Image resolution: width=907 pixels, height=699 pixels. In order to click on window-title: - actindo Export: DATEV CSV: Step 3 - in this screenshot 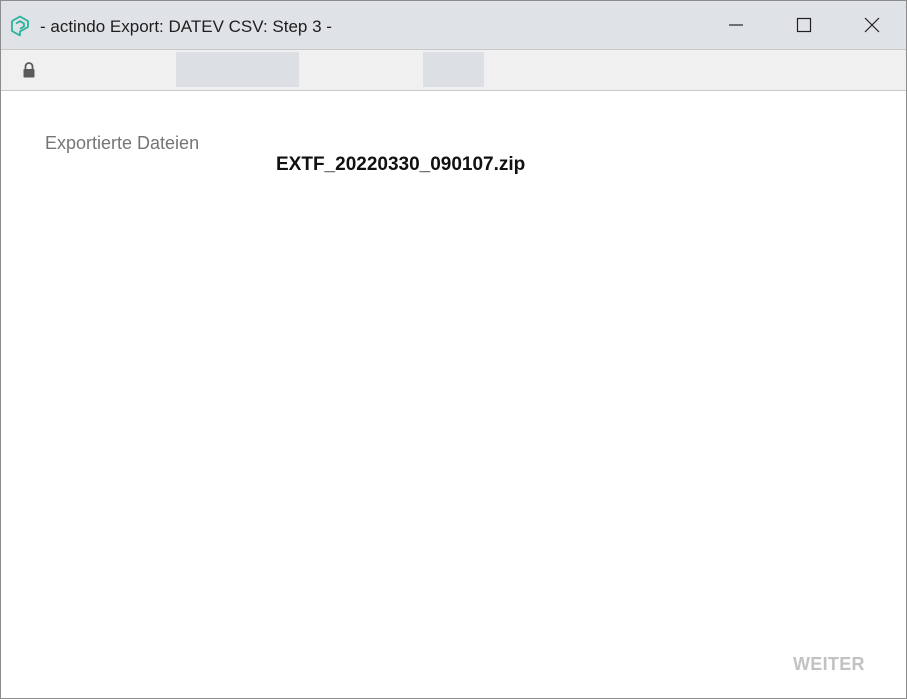, I will do `click(186, 26)`.